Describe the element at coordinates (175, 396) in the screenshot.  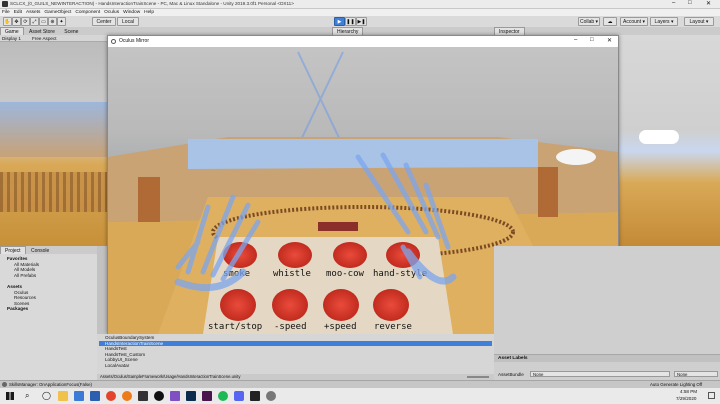
I see `visual-studio-icon` at that location.